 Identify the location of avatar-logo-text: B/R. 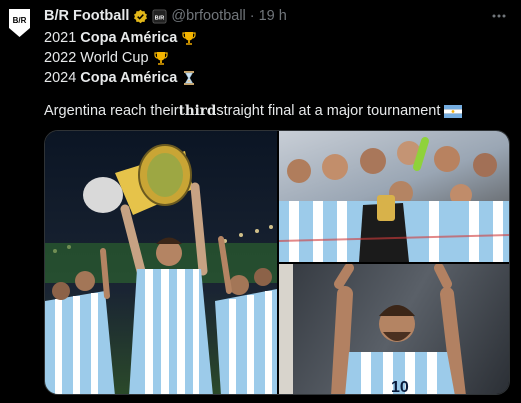
(20, 20).